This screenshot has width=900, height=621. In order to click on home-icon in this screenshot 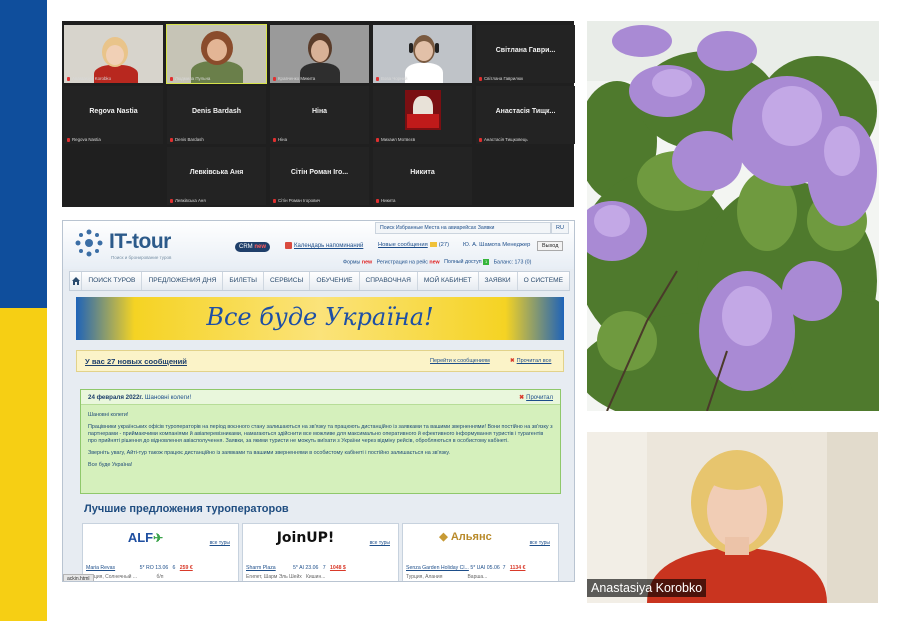, I will do `click(76, 281)`.